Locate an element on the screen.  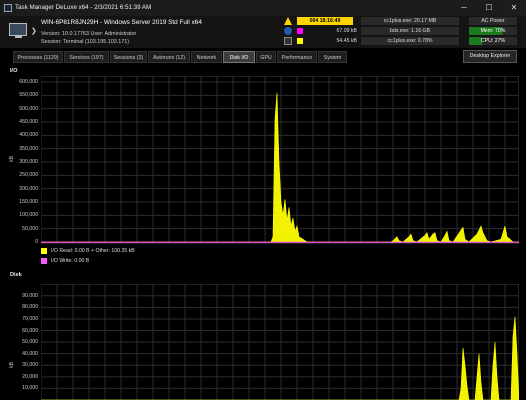
legend-read-swatch is located at coordinates (44, 251).